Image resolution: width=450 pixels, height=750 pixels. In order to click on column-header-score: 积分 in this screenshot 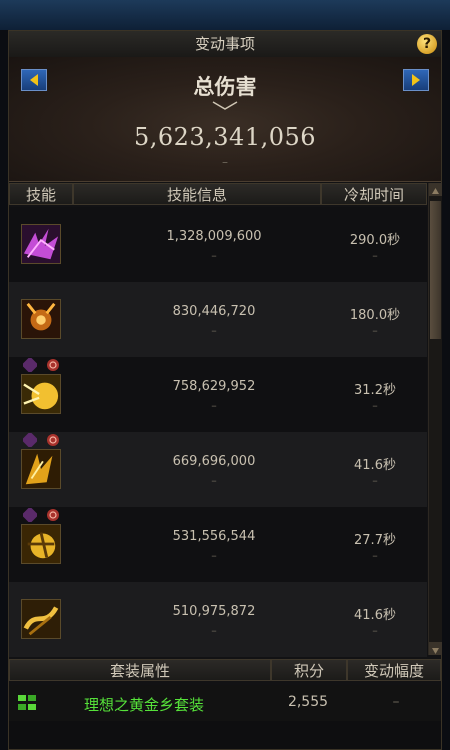, I will do `click(309, 670)`.